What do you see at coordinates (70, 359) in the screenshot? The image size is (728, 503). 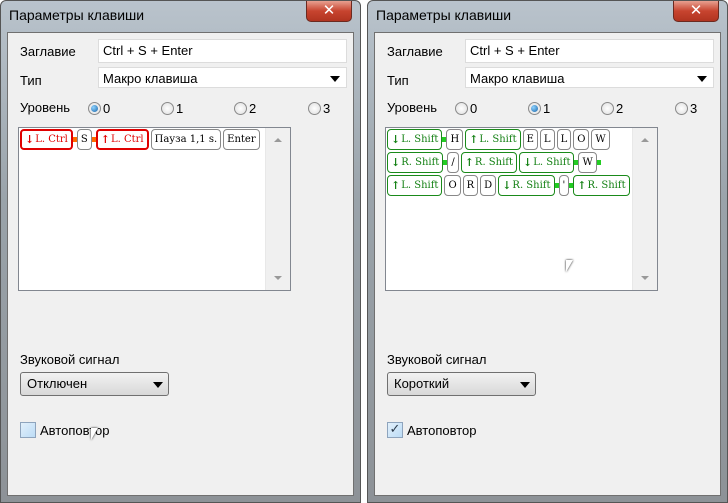 I see `sound-label: Звуковой сигнал` at bounding box center [70, 359].